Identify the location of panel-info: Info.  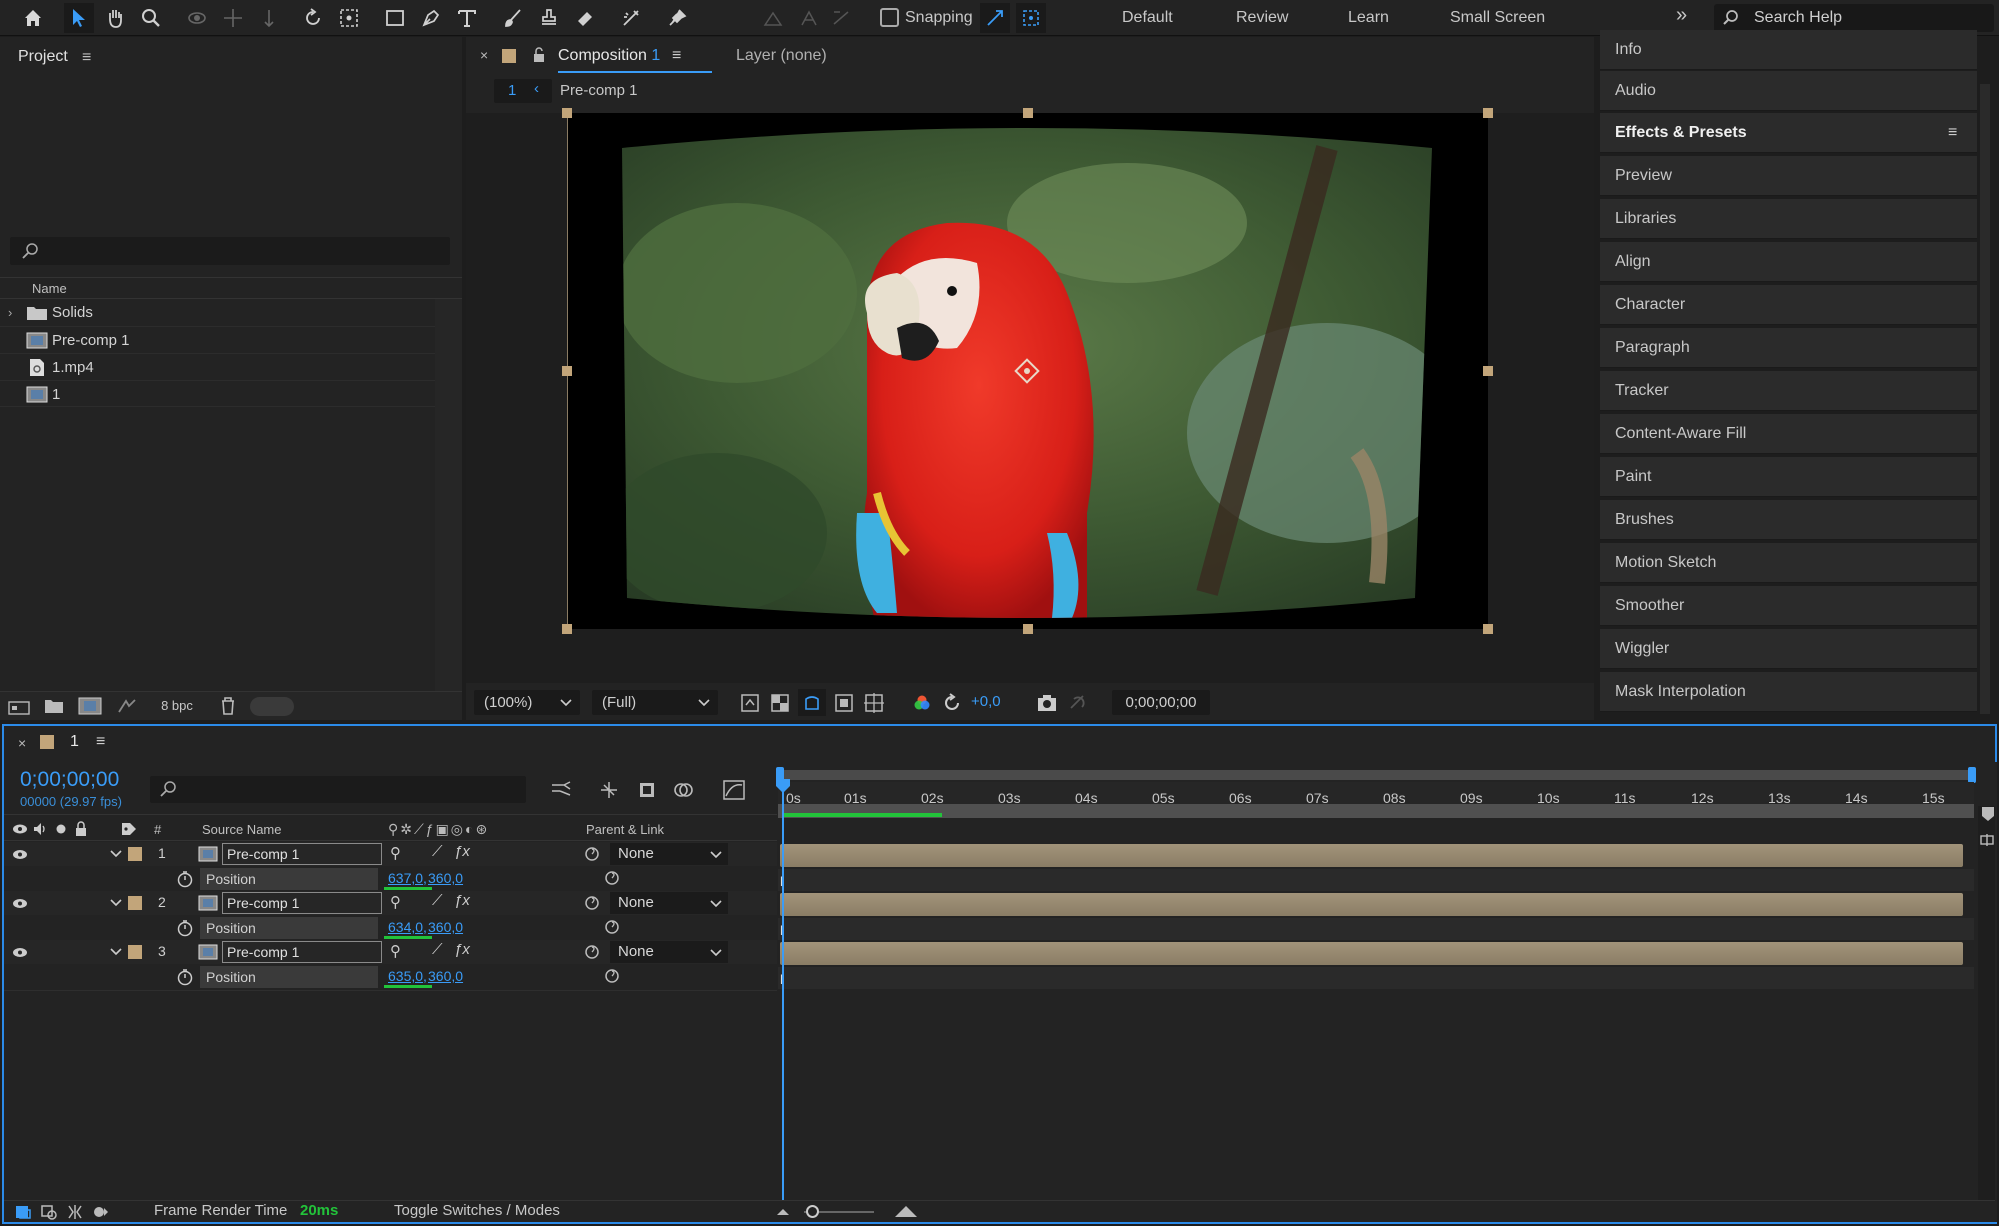
(1788, 50).